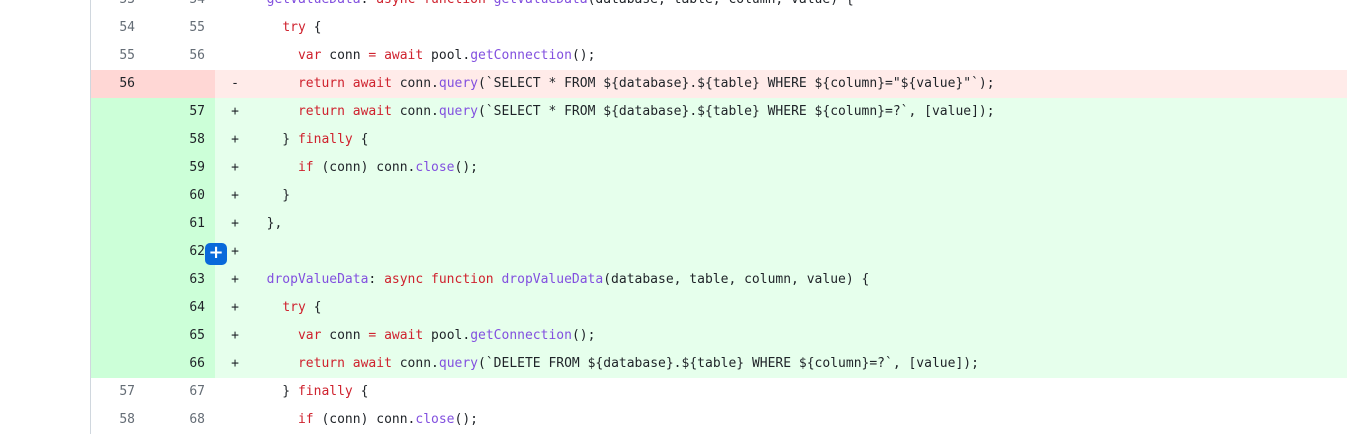 The height and width of the screenshot is (434, 1347). I want to click on new-line-number: 57, so click(184, 112).